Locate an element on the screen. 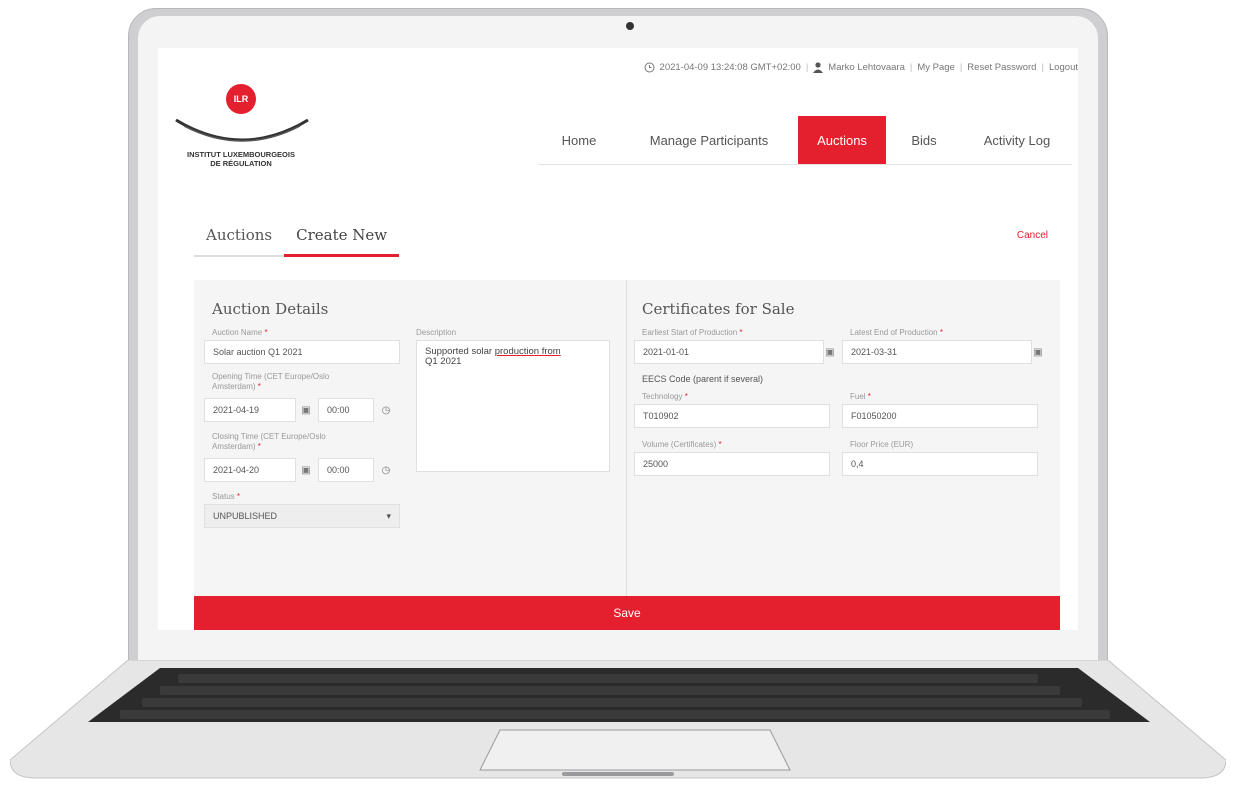 The image size is (1236, 788). auction-subtabs: Auctions Create New is located at coordinates (297, 238).